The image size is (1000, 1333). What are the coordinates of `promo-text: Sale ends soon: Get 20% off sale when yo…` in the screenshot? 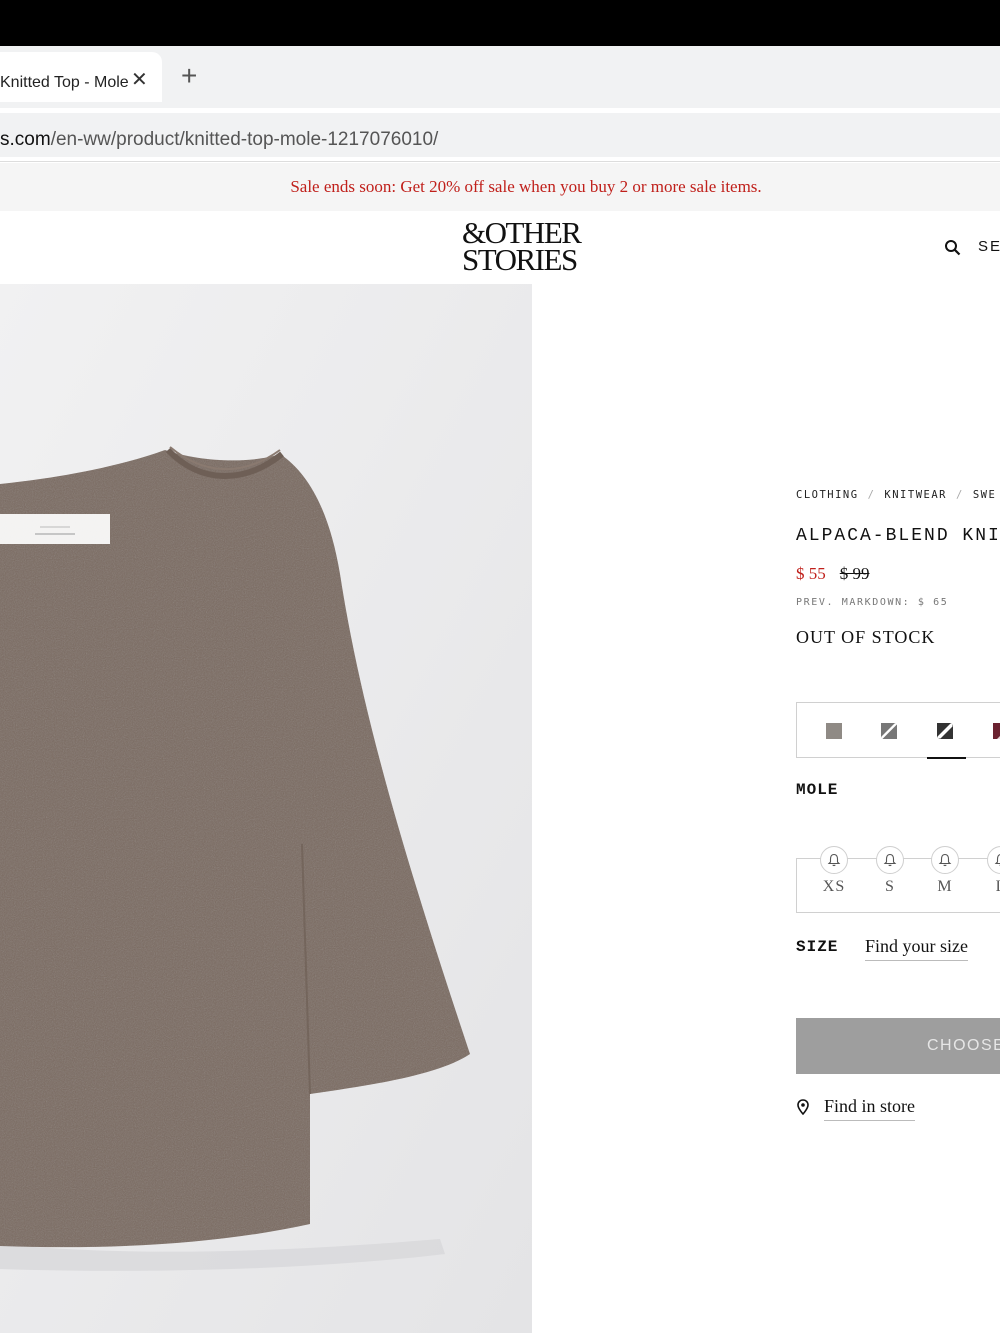 It's located at (526, 186).